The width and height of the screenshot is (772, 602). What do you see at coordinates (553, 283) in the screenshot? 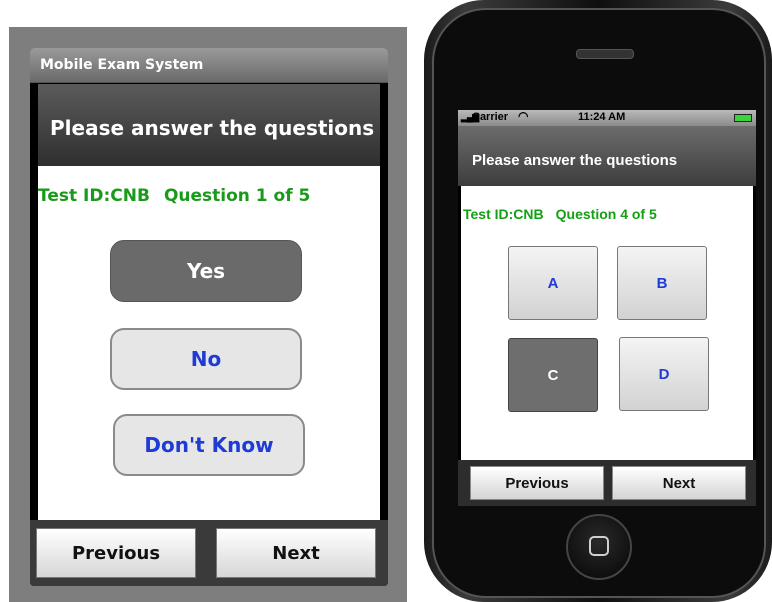
I see `answer-a-button: A` at bounding box center [553, 283].